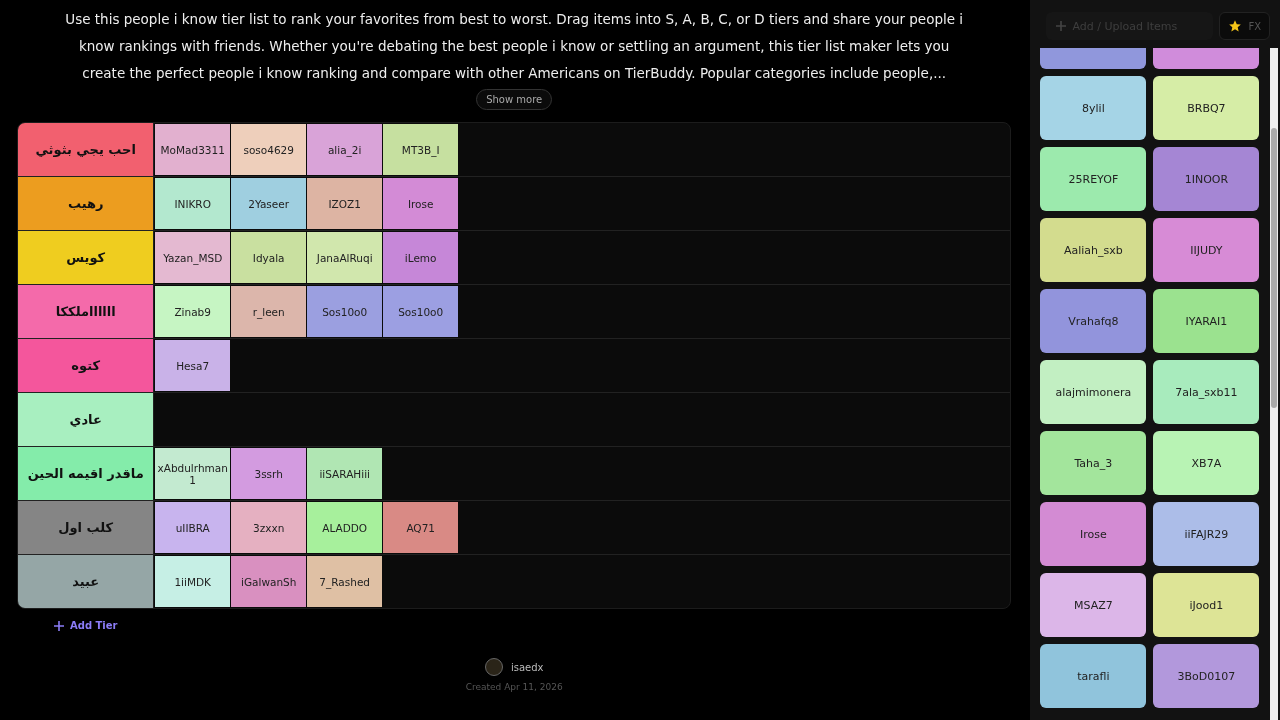 The image size is (1280, 720). What do you see at coordinates (345, 203) in the screenshot?
I see `tier-item: IZOZ1` at bounding box center [345, 203].